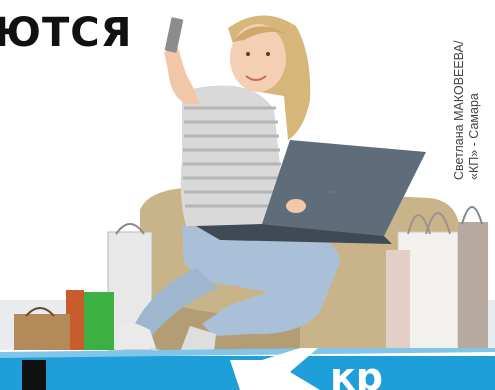 This screenshot has width=495, height=390. What do you see at coordinates (247, 369) in the screenshot?
I see `bottom-banner: кр` at bounding box center [247, 369].